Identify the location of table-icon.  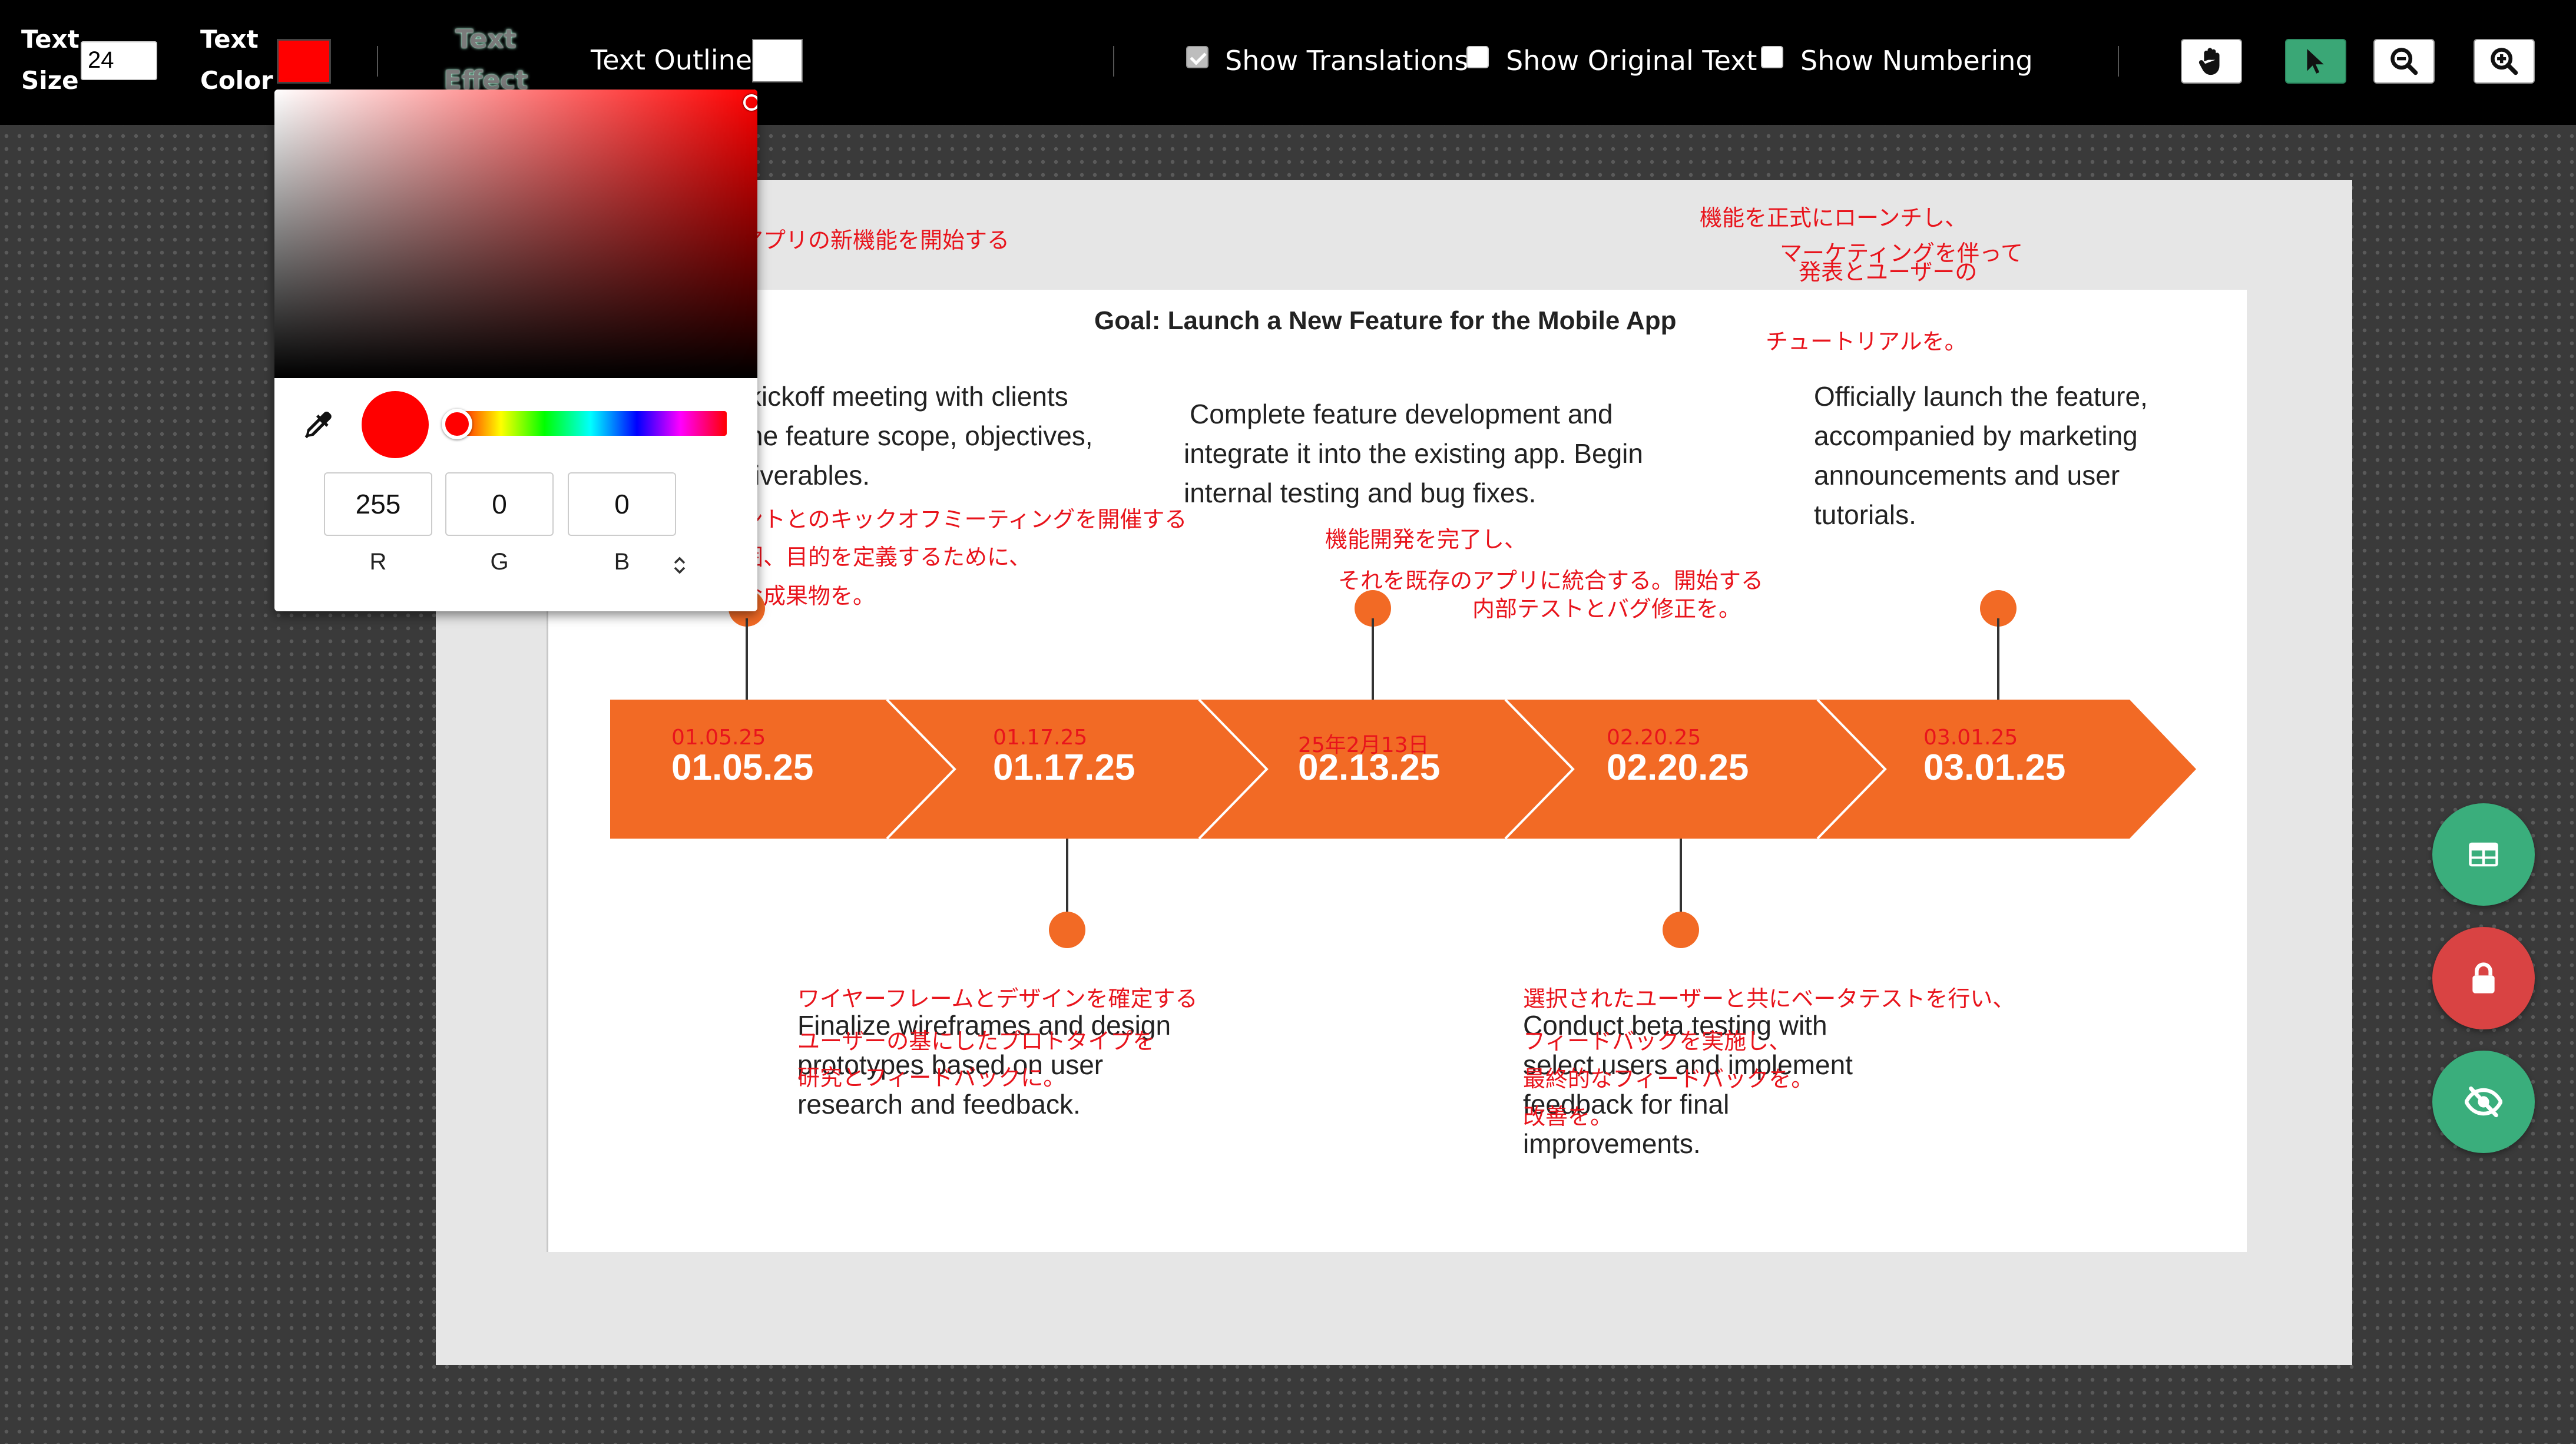
(2483, 854).